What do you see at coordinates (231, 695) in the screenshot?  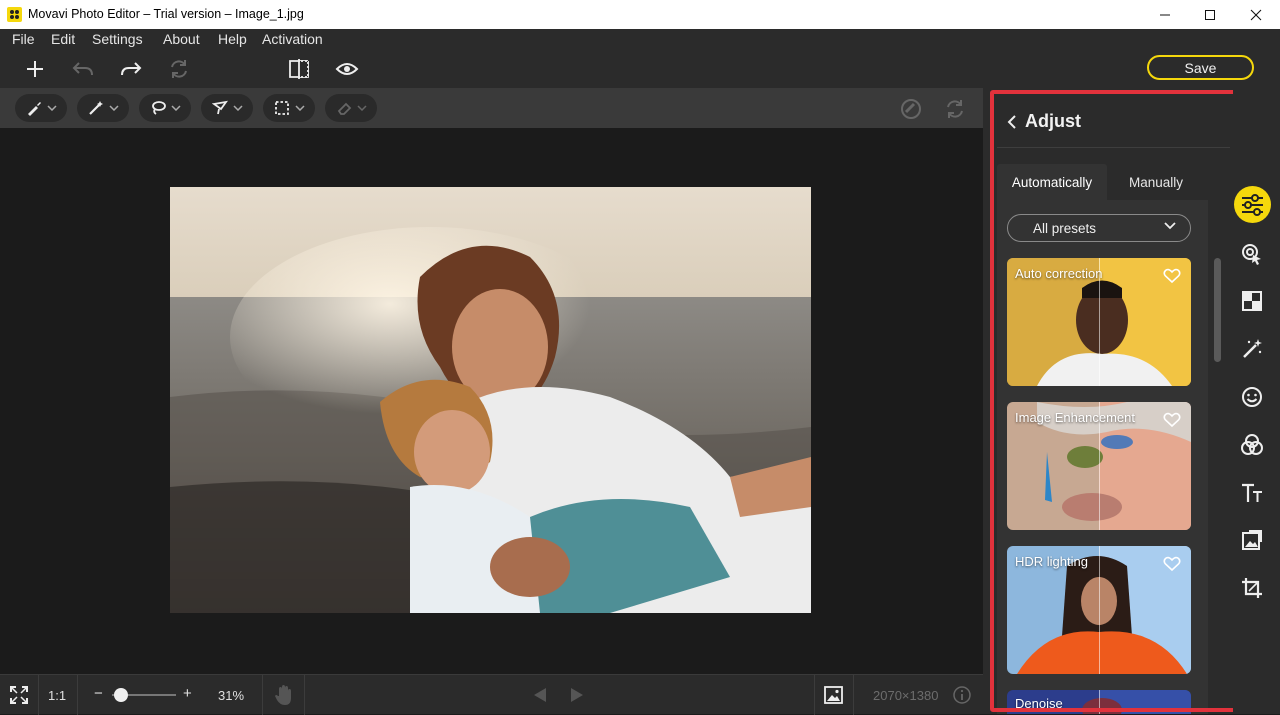 I see `zoom-percent: 31%` at bounding box center [231, 695].